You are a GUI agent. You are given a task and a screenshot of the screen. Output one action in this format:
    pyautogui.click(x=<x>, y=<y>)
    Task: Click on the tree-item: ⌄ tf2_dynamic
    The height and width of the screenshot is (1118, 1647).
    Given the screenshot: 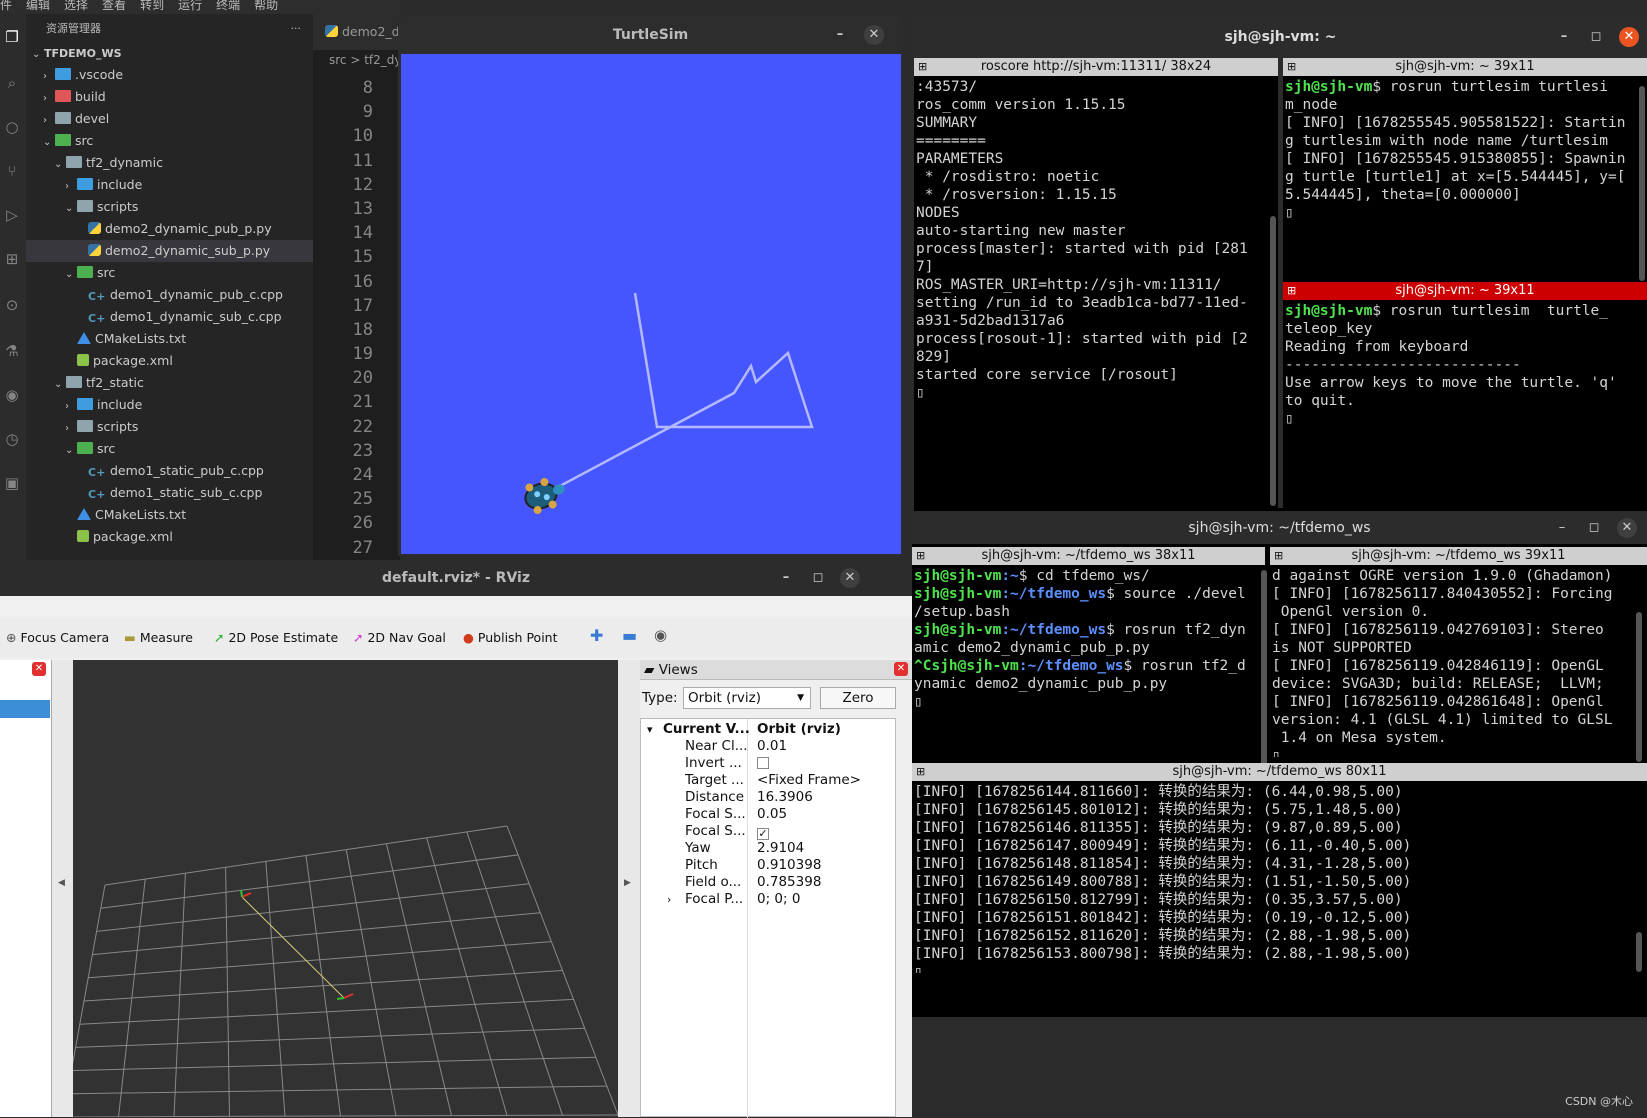 What is the action you would take?
    pyautogui.click(x=169, y=163)
    